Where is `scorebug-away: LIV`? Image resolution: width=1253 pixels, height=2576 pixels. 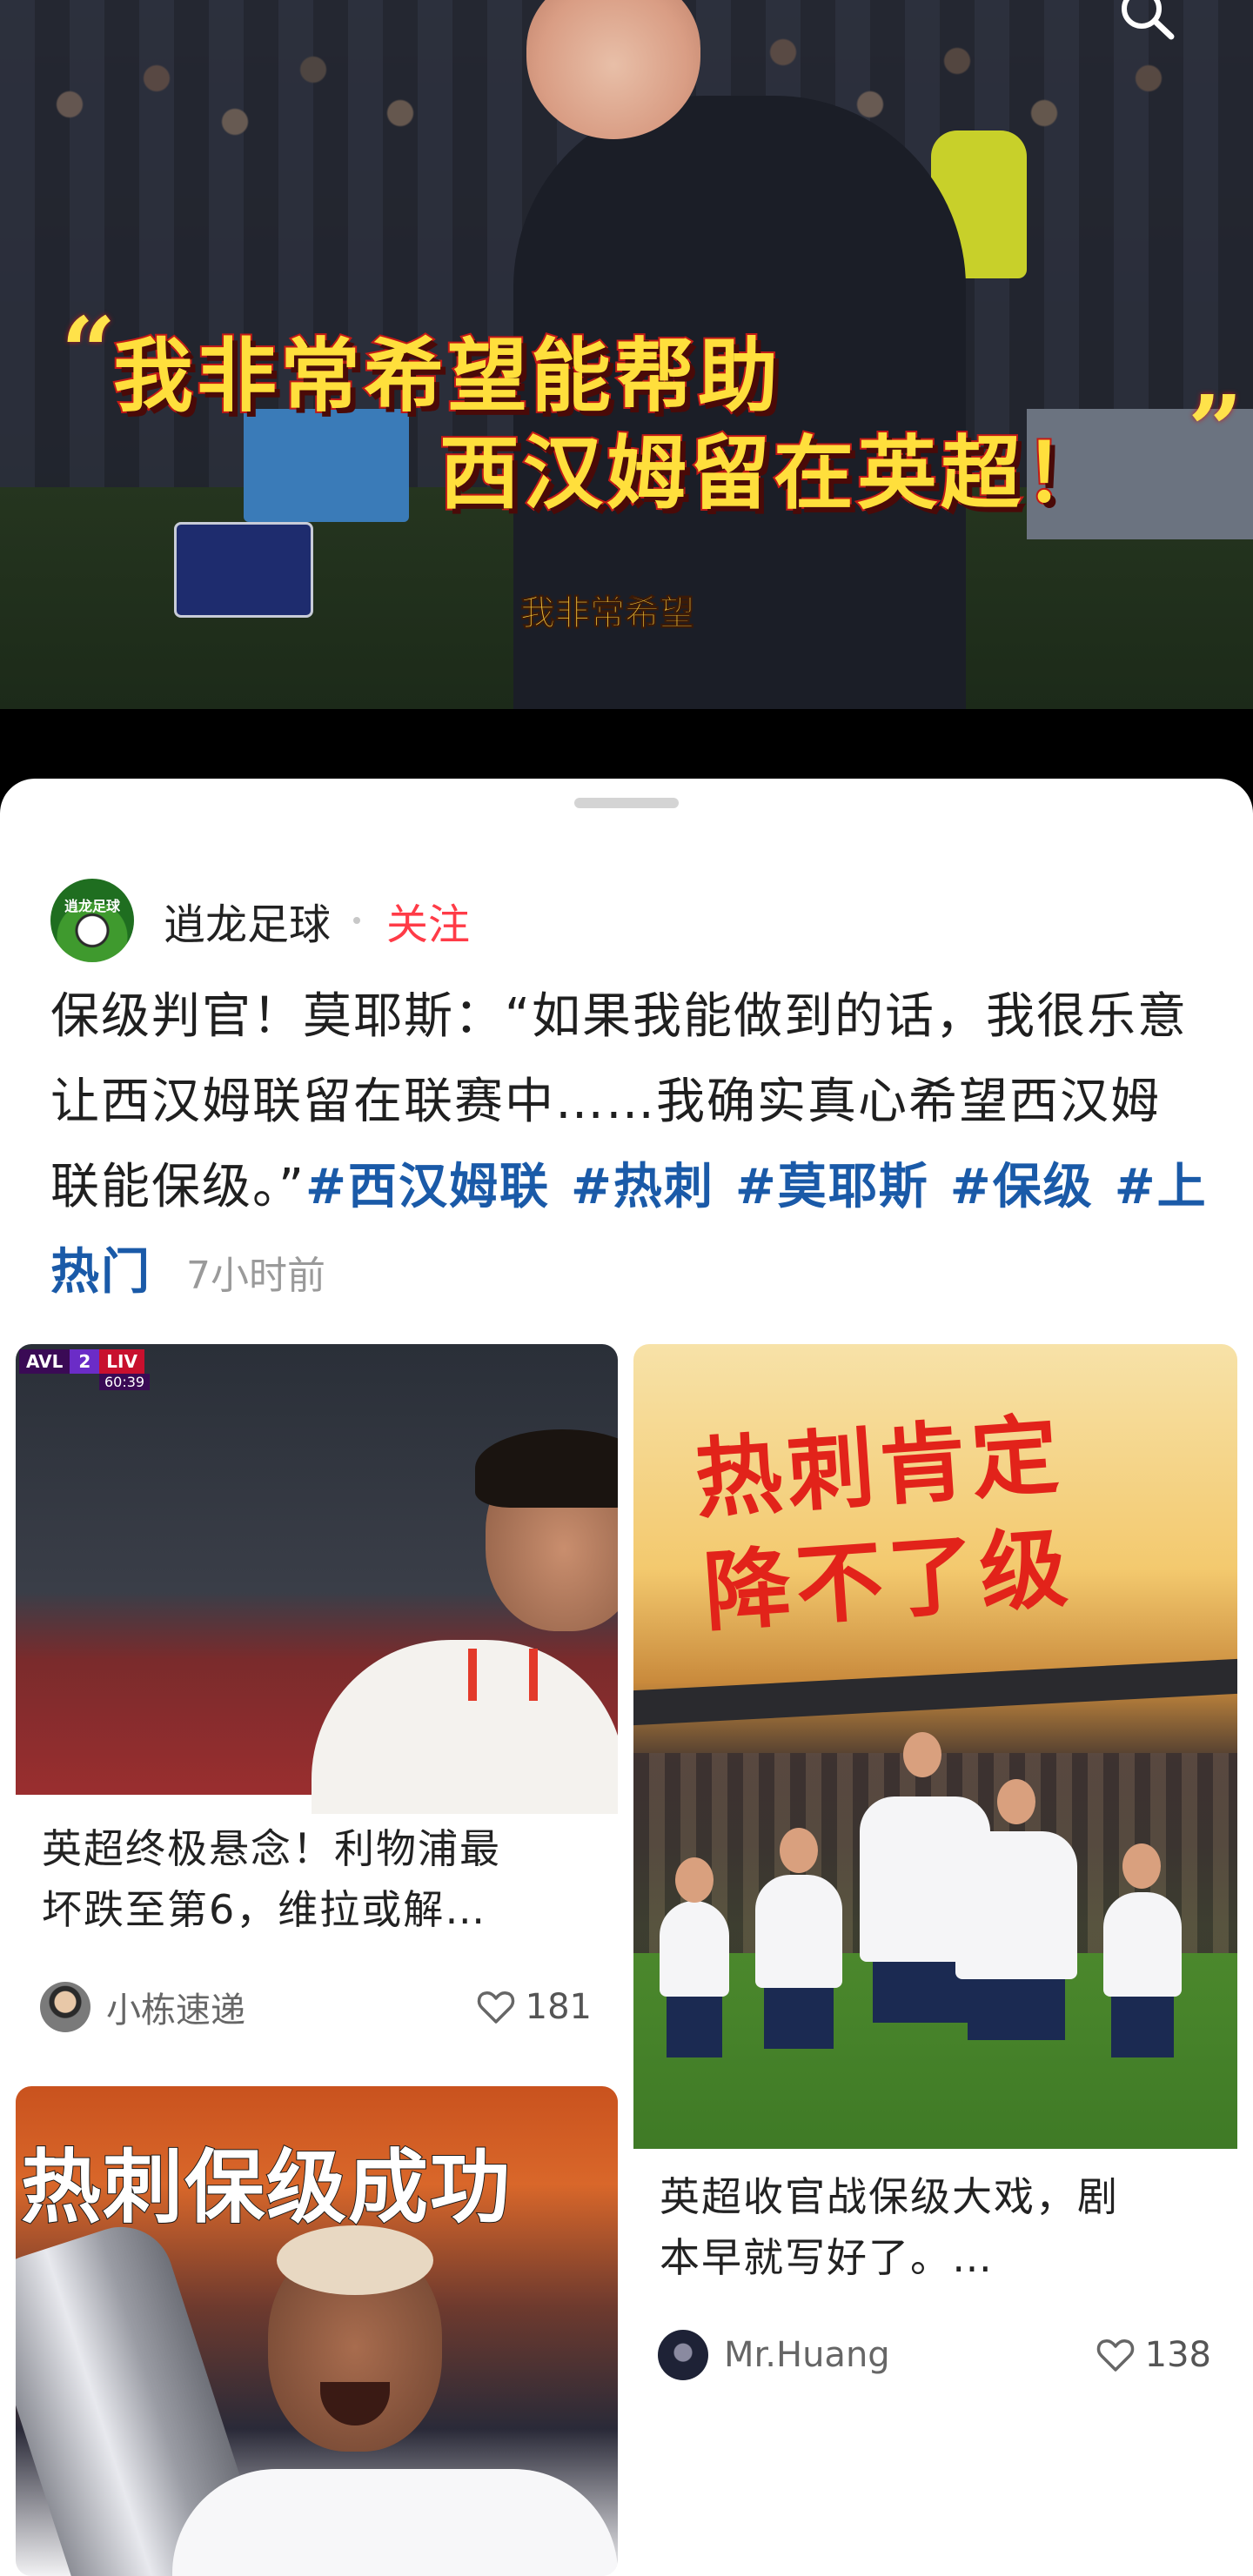
scorebug-away: LIV is located at coordinates (121, 1361).